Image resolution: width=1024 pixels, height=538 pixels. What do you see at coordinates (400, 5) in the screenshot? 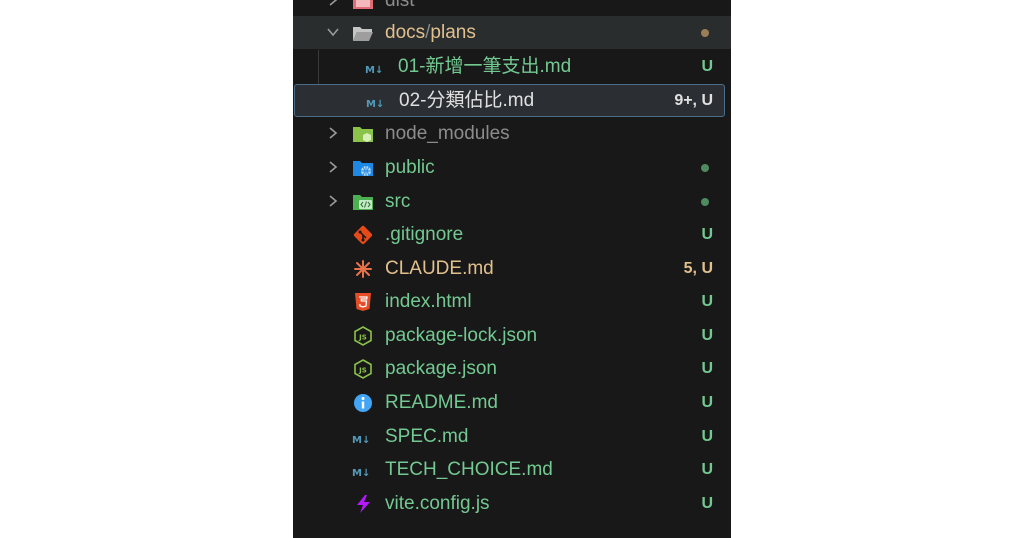
I see `tree-item-label: dist` at bounding box center [400, 5].